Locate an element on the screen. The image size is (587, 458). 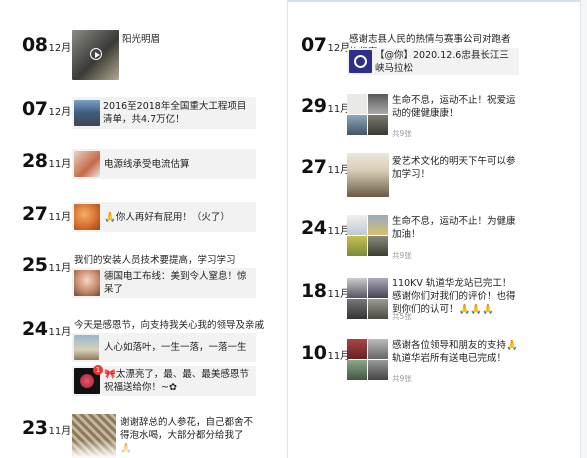
article-title: 🙏你人再好有屁用！（火了） is located at coordinates (167, 217).